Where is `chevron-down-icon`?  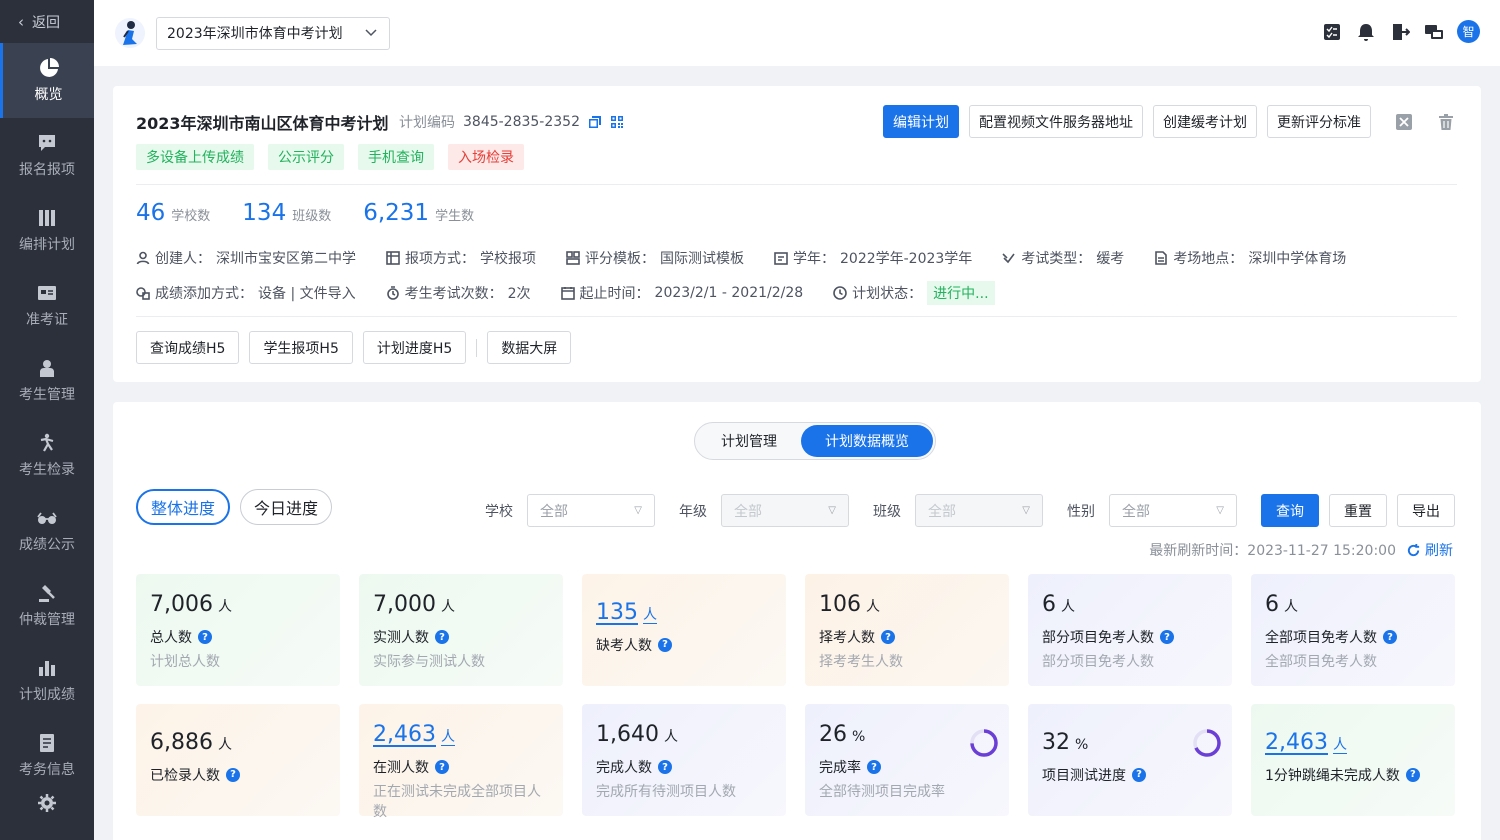 chevron-down-icon is located at coordinates (371, 33).